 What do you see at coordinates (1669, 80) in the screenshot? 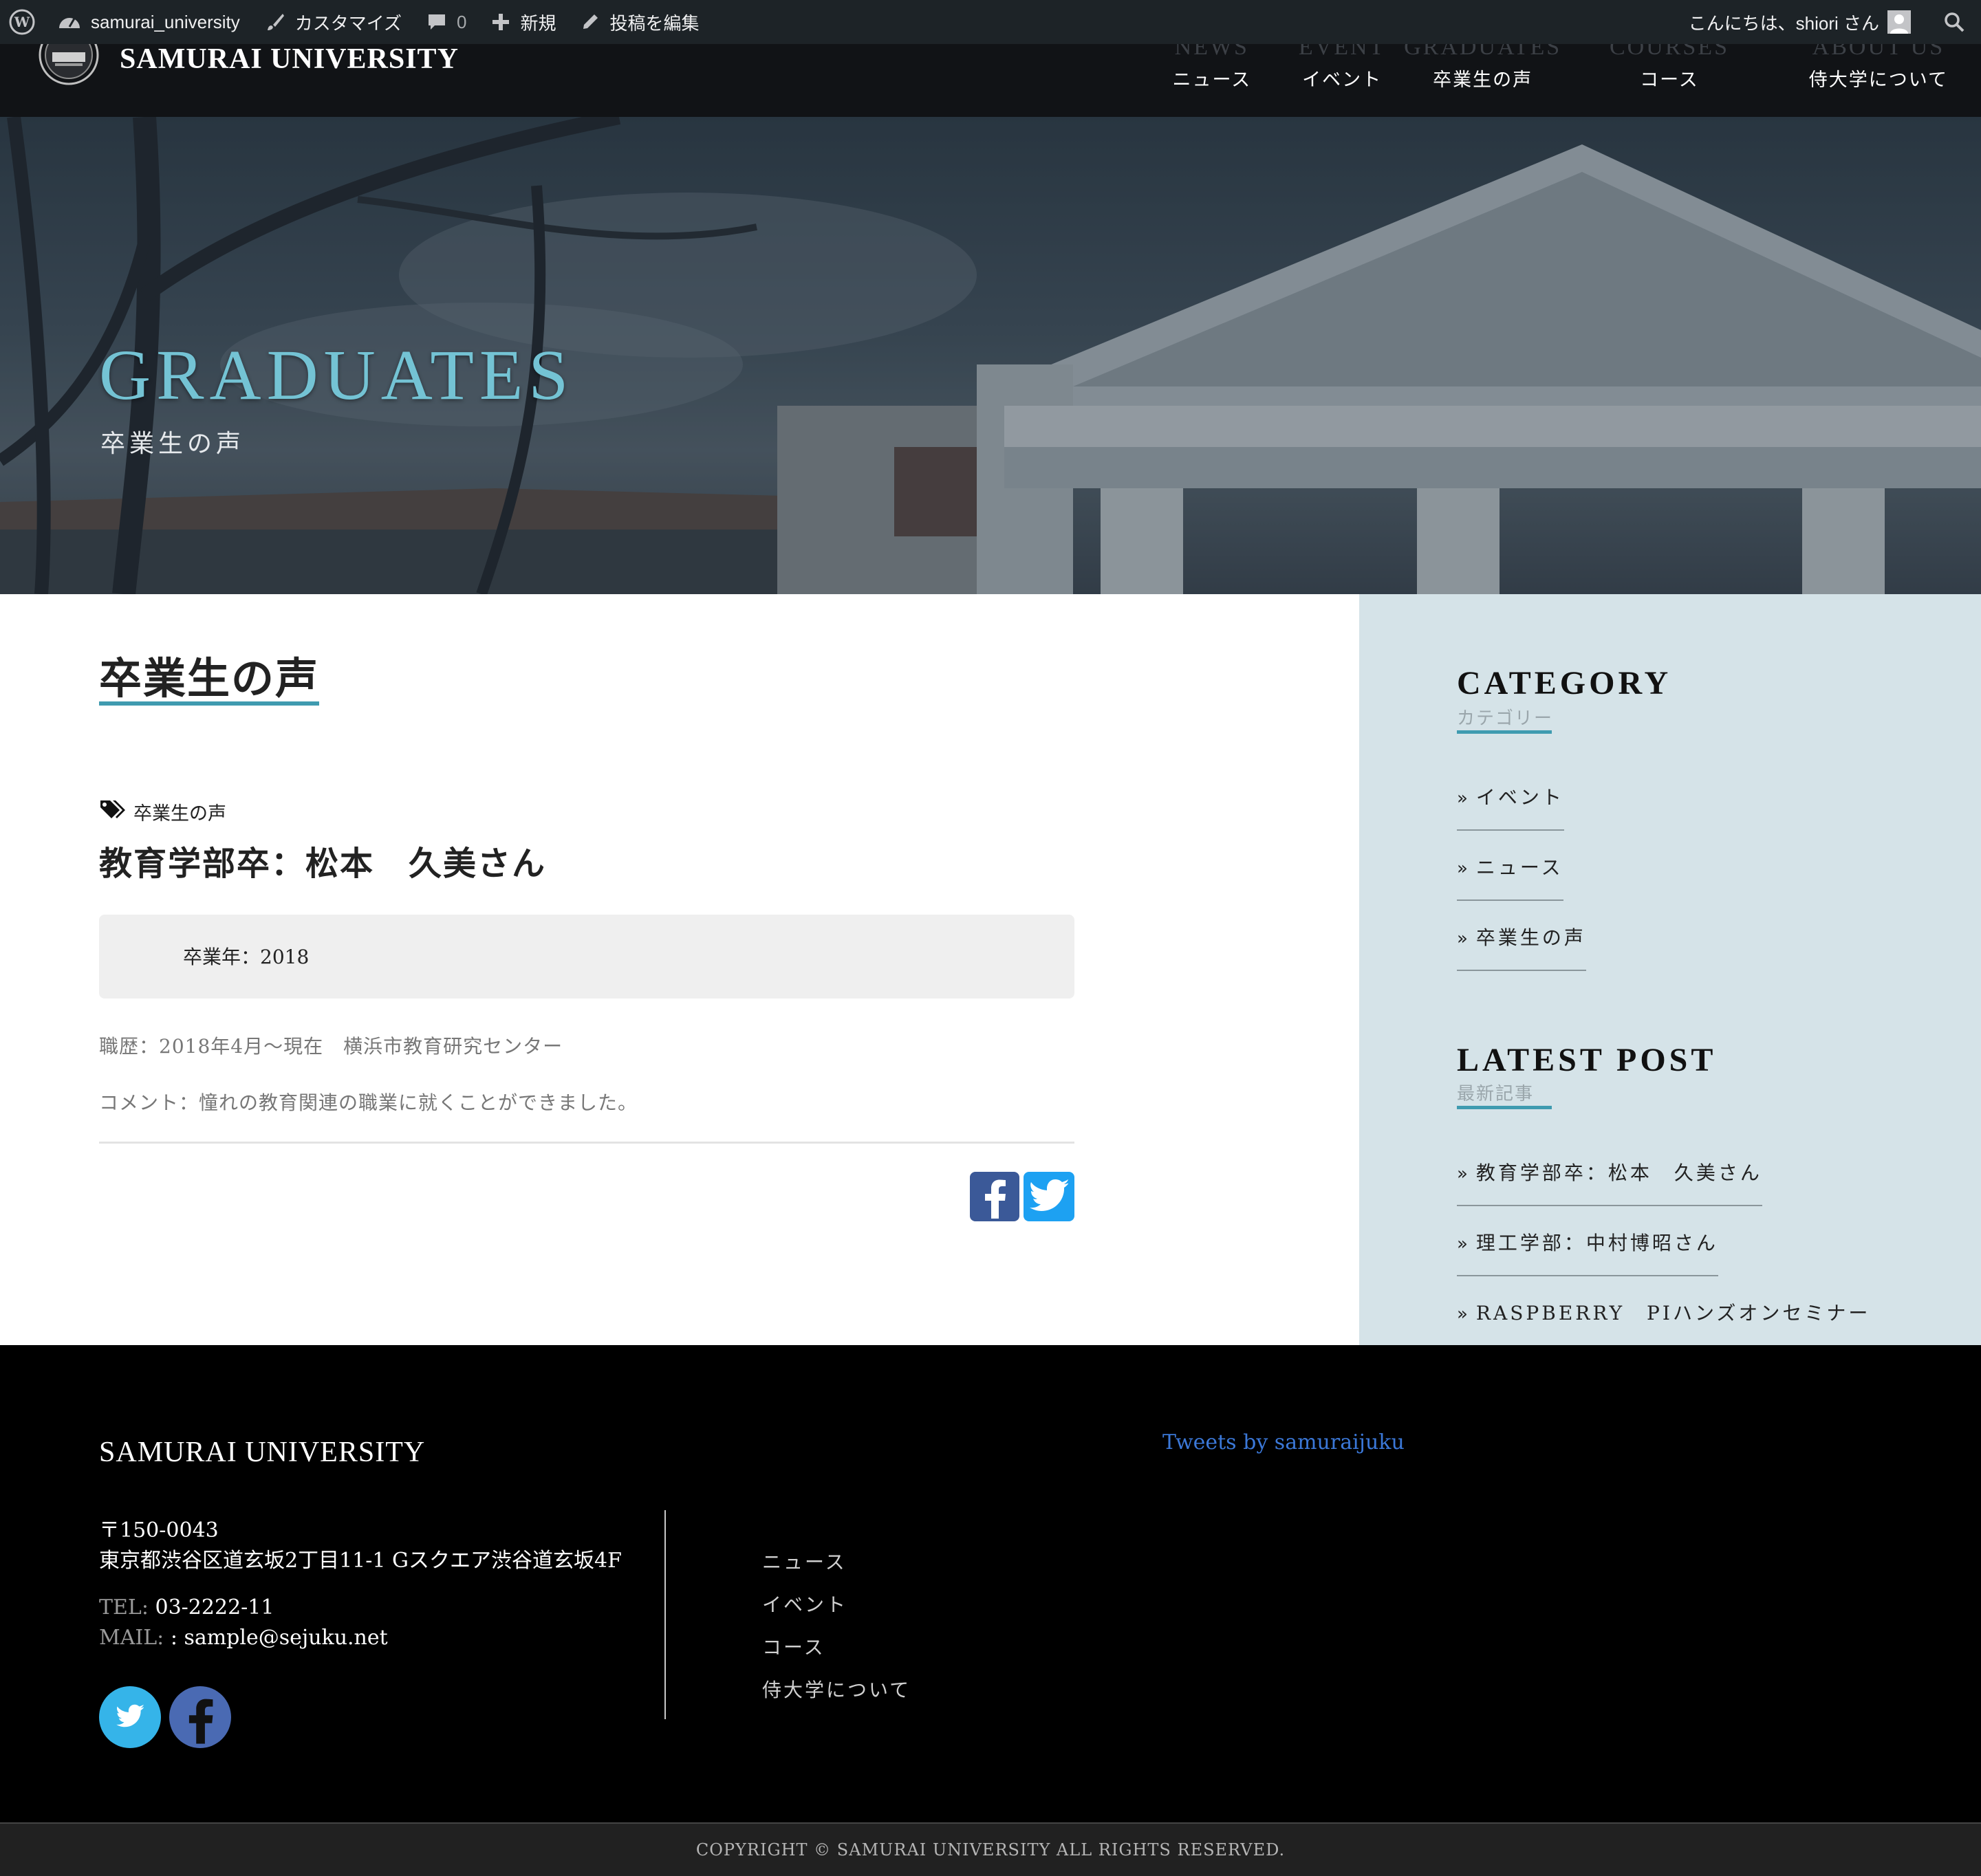
I see `nav-ja-label: コース` at bounding box center [1669, 80].